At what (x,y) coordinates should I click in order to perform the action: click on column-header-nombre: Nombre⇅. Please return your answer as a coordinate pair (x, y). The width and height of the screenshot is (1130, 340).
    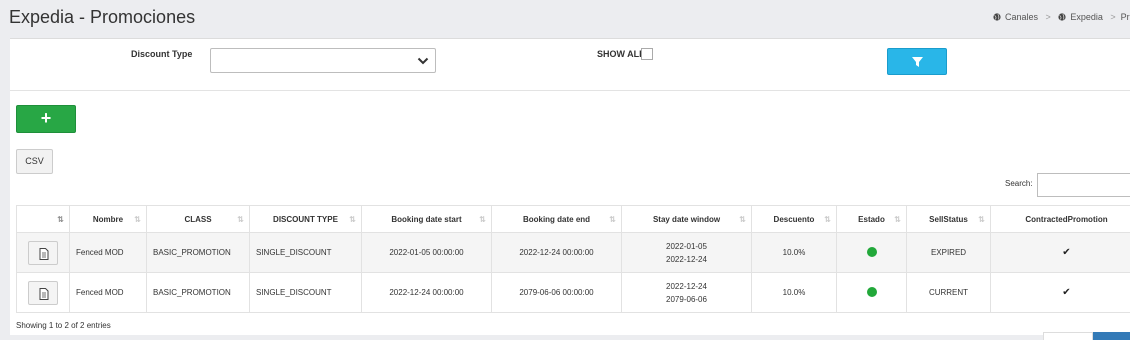
    Looking at the image, I should click on (108, 219).